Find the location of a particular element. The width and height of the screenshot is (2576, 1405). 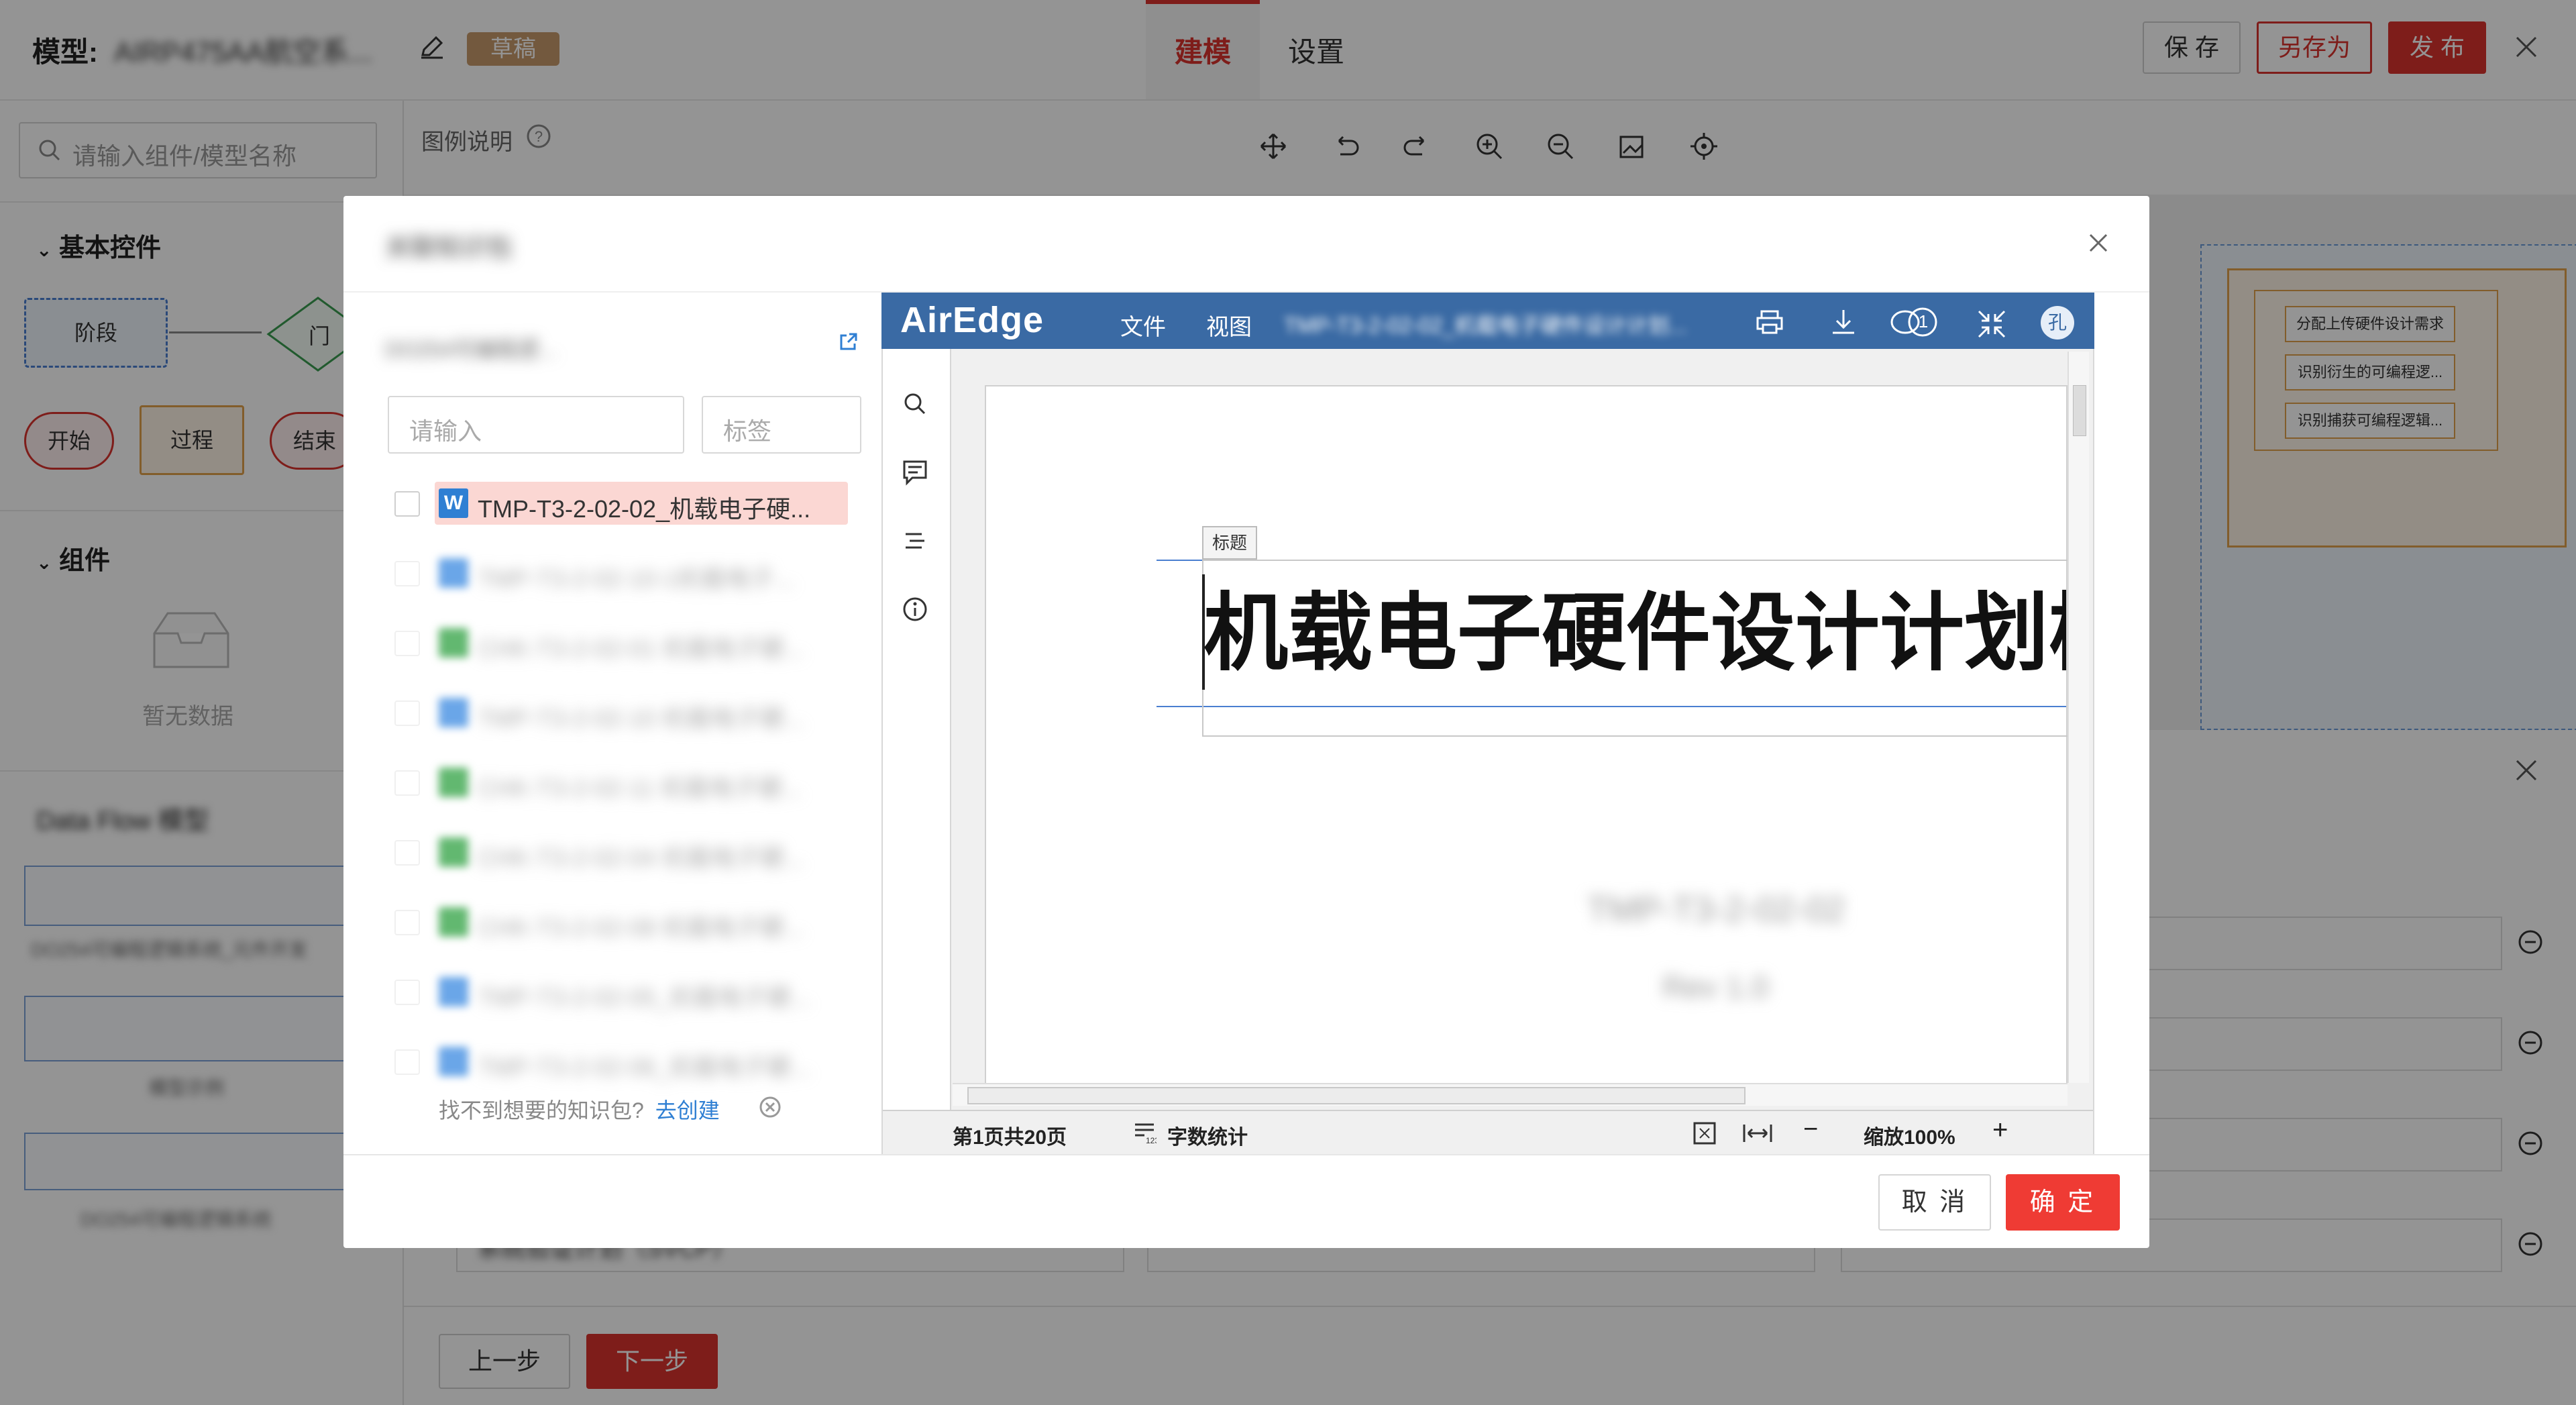

horizontal-scrollbar is located at coordinates (1510, 1094).